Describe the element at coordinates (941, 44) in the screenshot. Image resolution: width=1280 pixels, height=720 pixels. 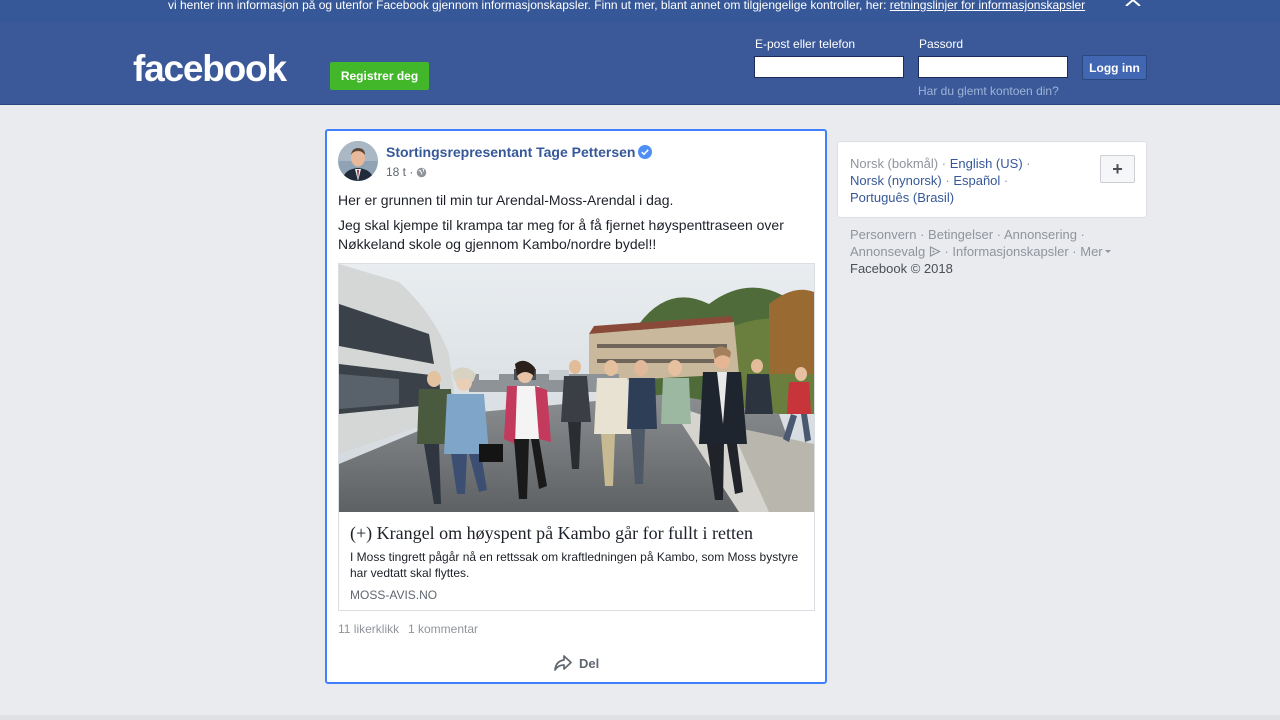
I see `password-label: Passord` at that location.